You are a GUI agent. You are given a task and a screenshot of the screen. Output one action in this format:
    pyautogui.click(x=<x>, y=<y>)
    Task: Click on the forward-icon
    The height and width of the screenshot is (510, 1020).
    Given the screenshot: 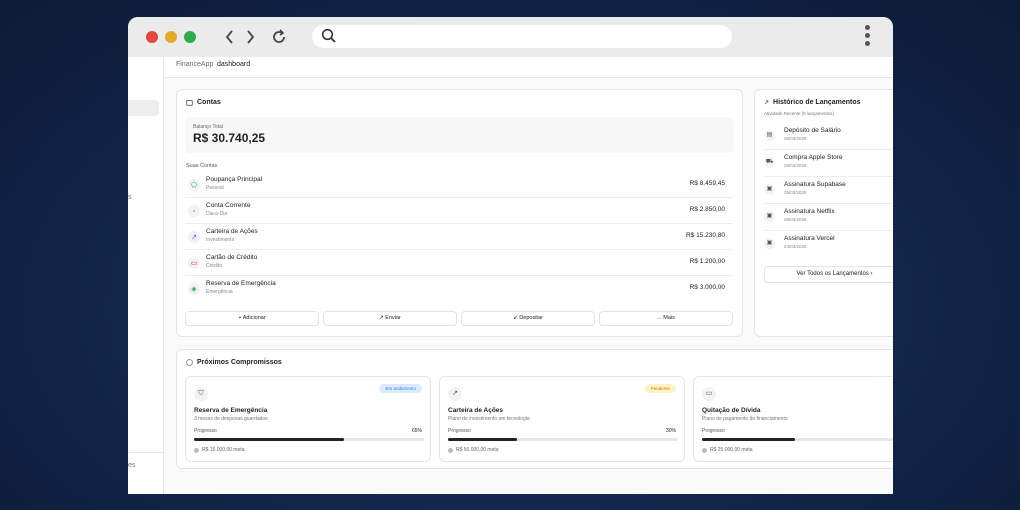 What is the action you would take?
    pyautogui.click(x=250, y=37)
    